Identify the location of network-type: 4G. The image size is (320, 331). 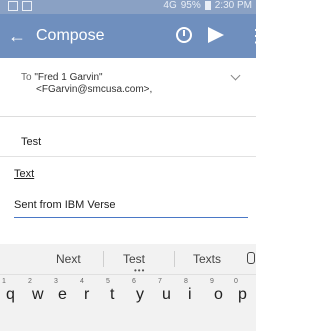
(170, 5).